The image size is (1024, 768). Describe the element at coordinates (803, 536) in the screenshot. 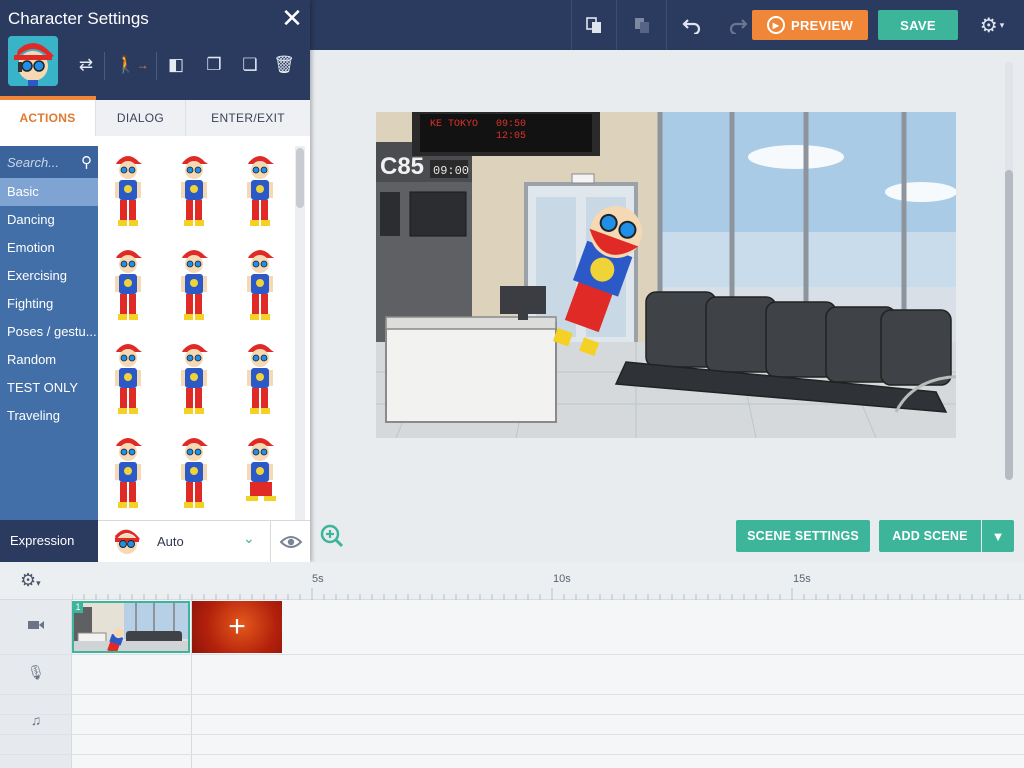

I see `scene-settings-button: SCENE SETTINGS` at that location.